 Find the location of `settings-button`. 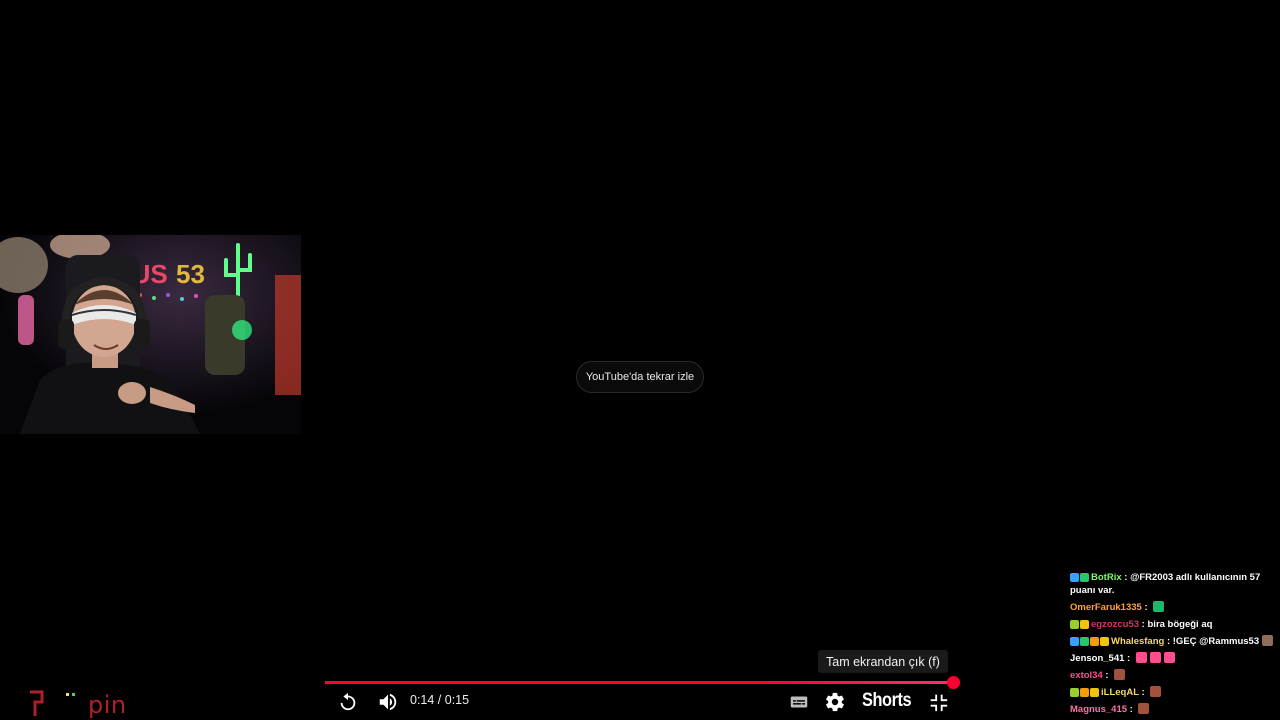

settings-button is located at coordinates (835, 702).